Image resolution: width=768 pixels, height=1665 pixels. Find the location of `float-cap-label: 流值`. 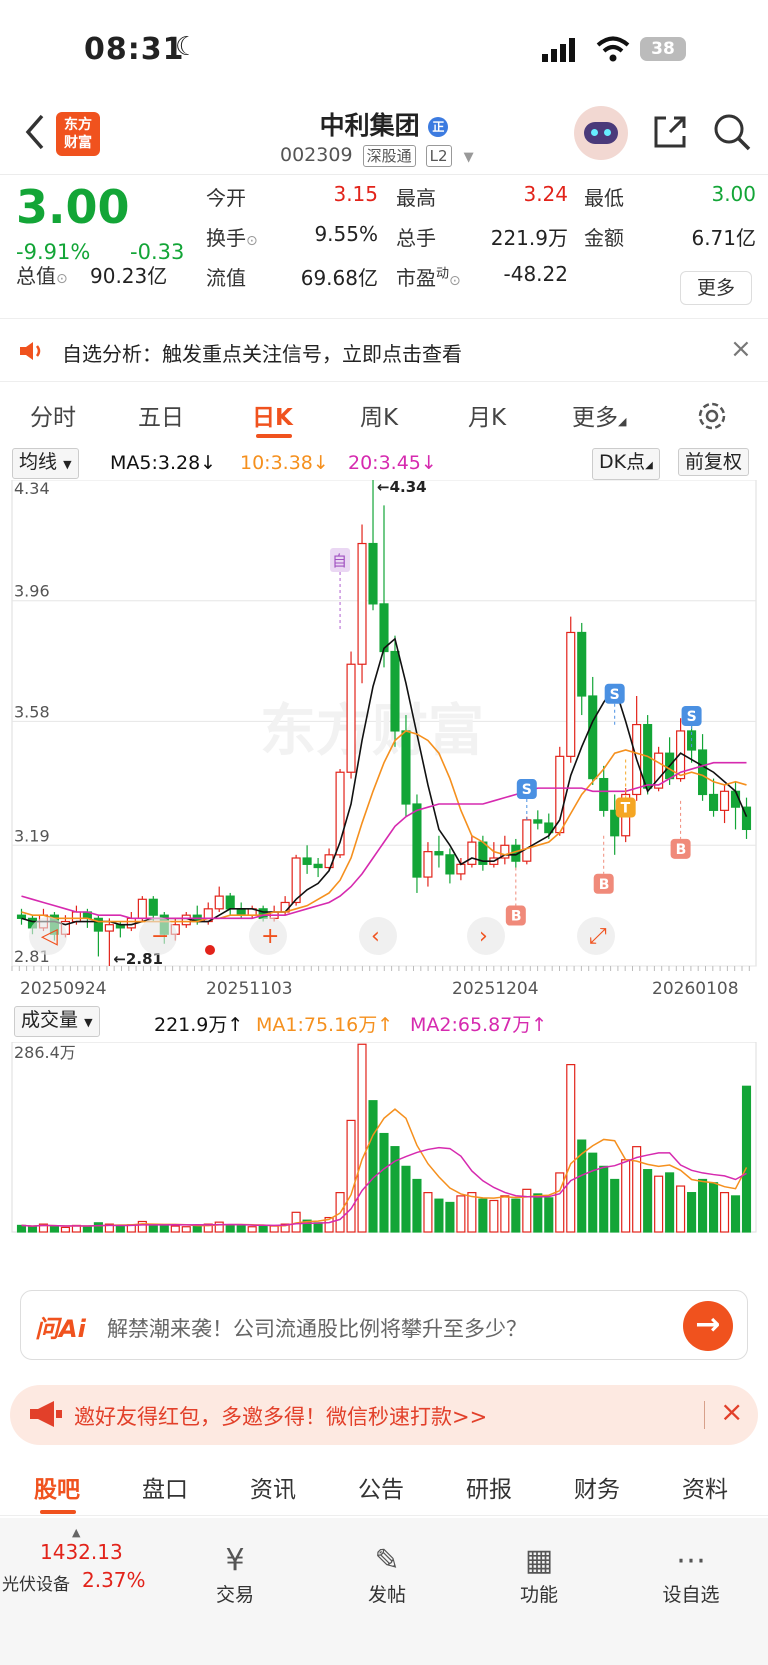

float-cap-label: 流值 is located at coordinates (226, 278).